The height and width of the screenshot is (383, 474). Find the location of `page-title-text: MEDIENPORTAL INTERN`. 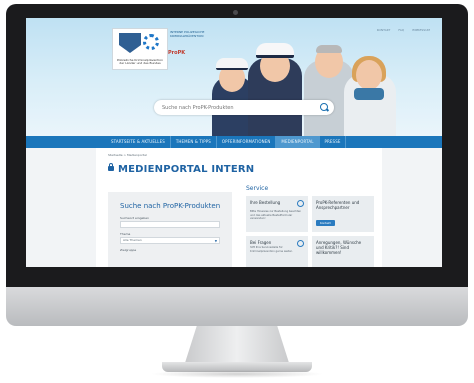

page-title-text: MEDIENPORTAL INTERN is located at coordinates (186, 169).